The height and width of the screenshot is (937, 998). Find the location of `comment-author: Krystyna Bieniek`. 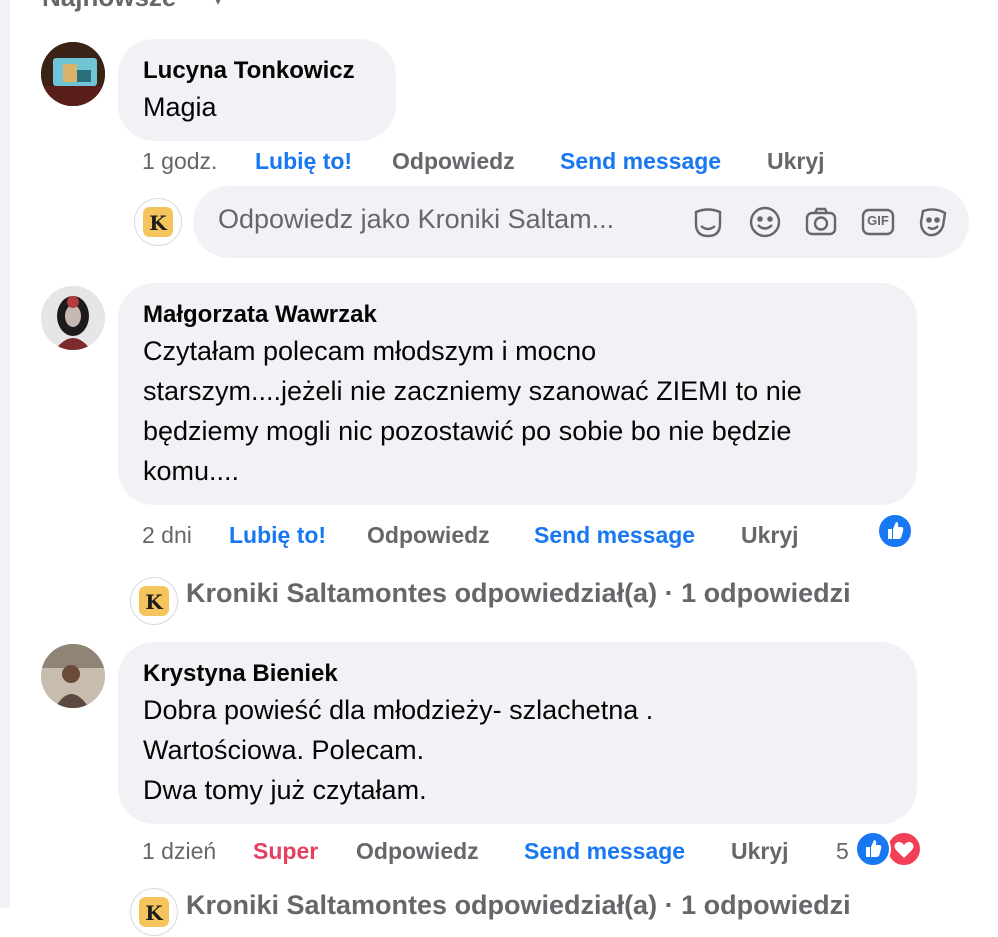

comment-author: Krystyna Bieniek is located at coordinates (518, 674).